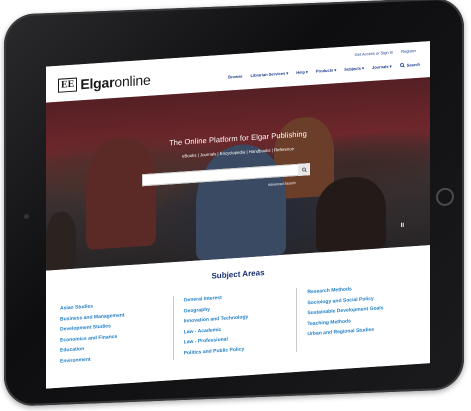 This screenshot has width=471, height=411. What do you see at coordinates (282, 184) in the screenshot?
I see `advanced-search-link: Advanced Search` at bounding box center [282, 184].